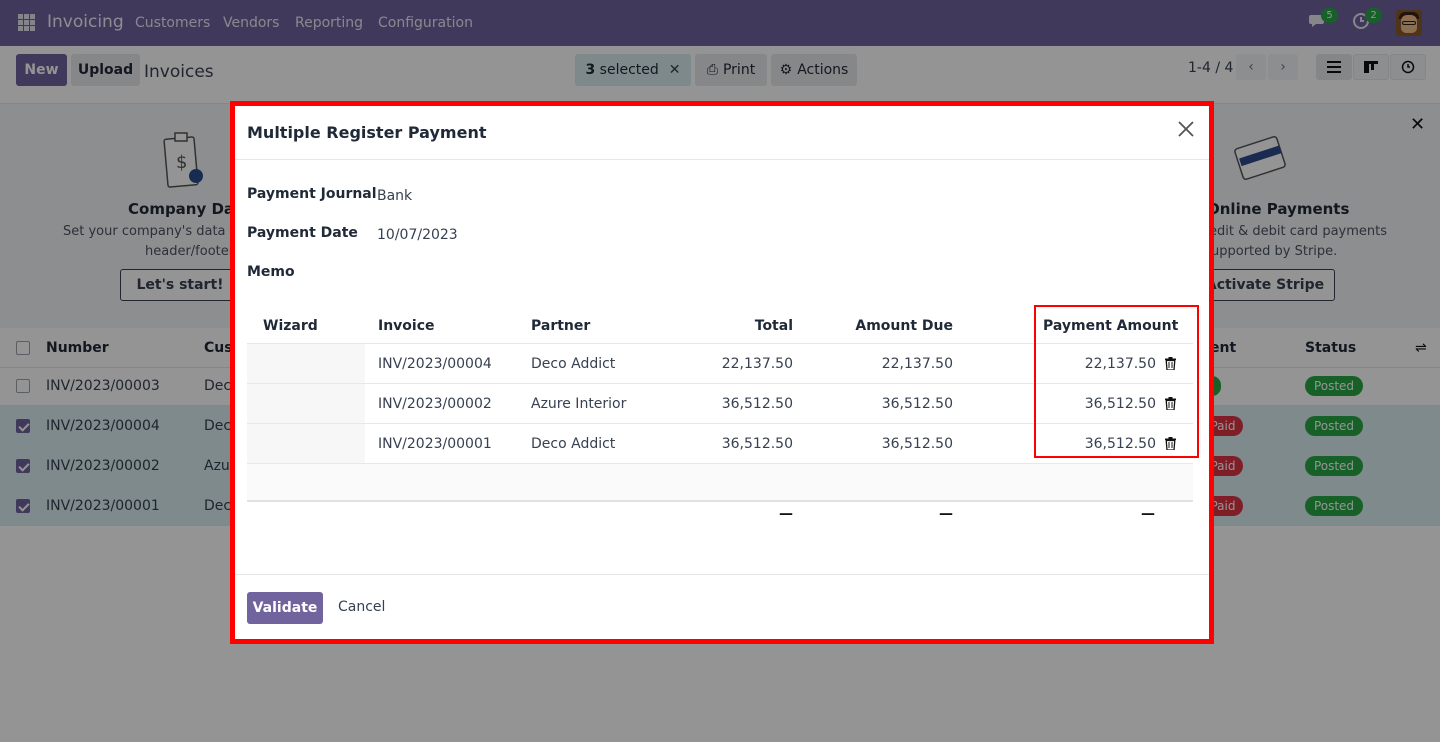  I want to click on line-total: 22,137.50, so click(757, 364).